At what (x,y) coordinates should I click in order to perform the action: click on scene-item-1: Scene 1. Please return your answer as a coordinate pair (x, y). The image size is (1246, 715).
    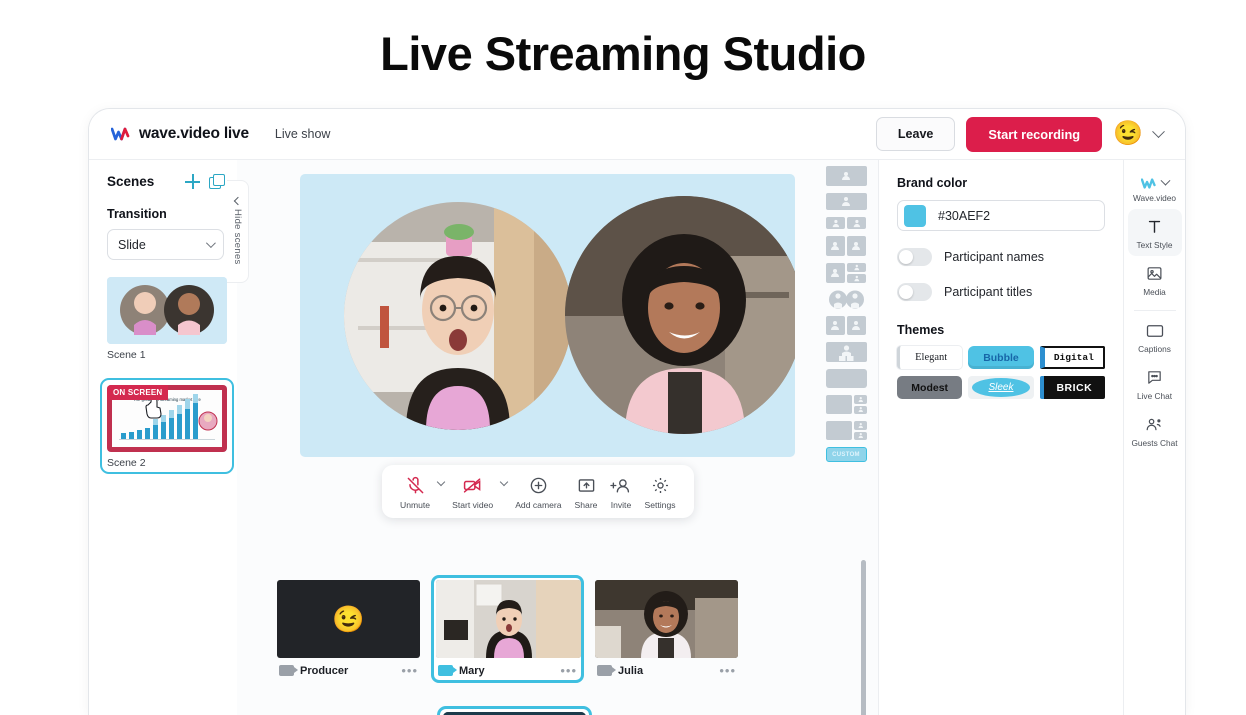
    Looking at the image, I should click on (167, 319).